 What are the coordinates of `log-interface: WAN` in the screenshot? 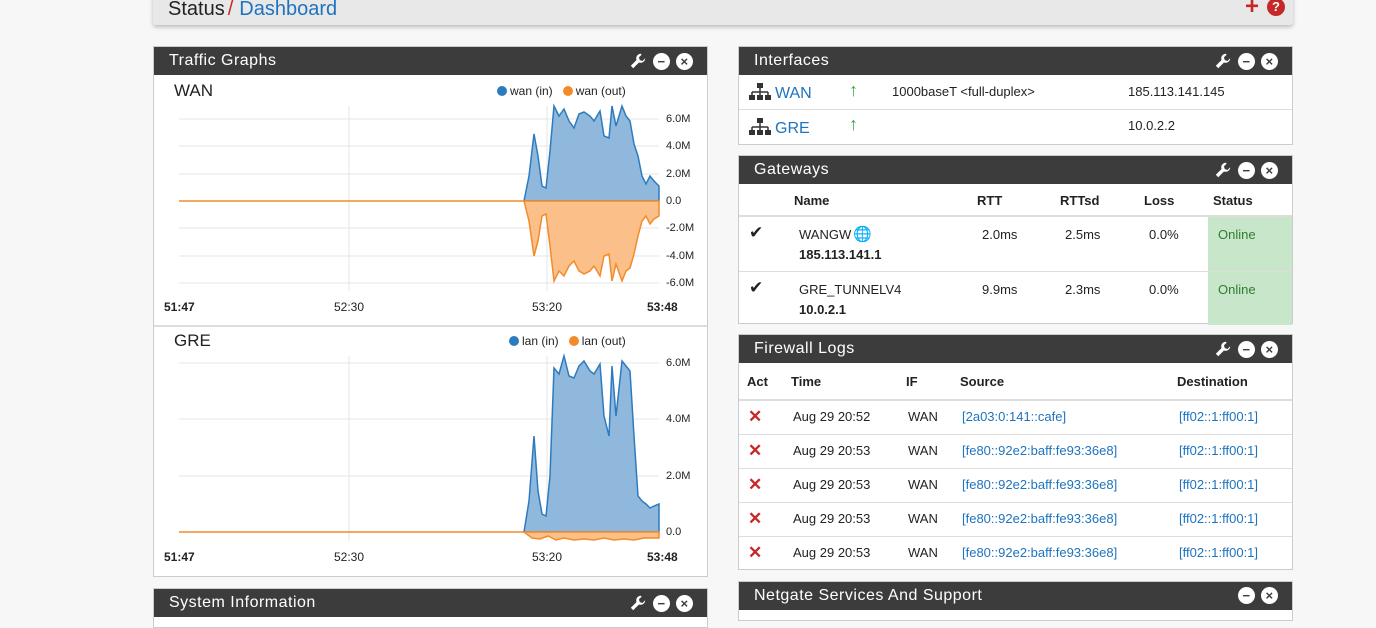 It's located at (923, 518).